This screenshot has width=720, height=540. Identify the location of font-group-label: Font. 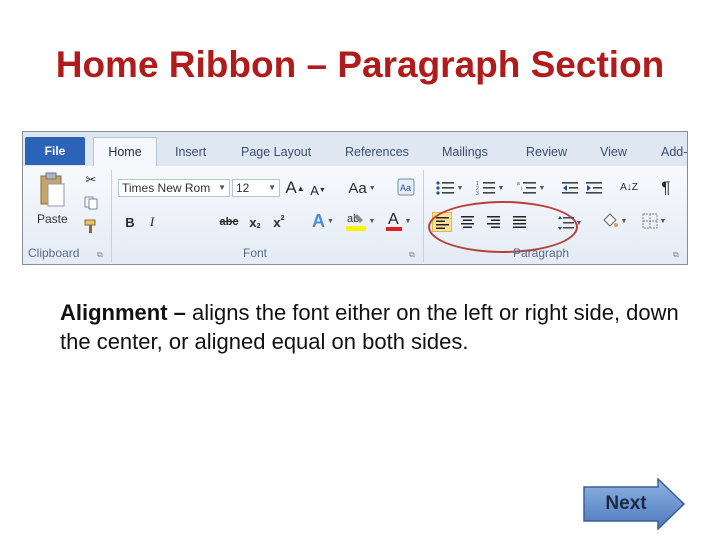
(255, 253).